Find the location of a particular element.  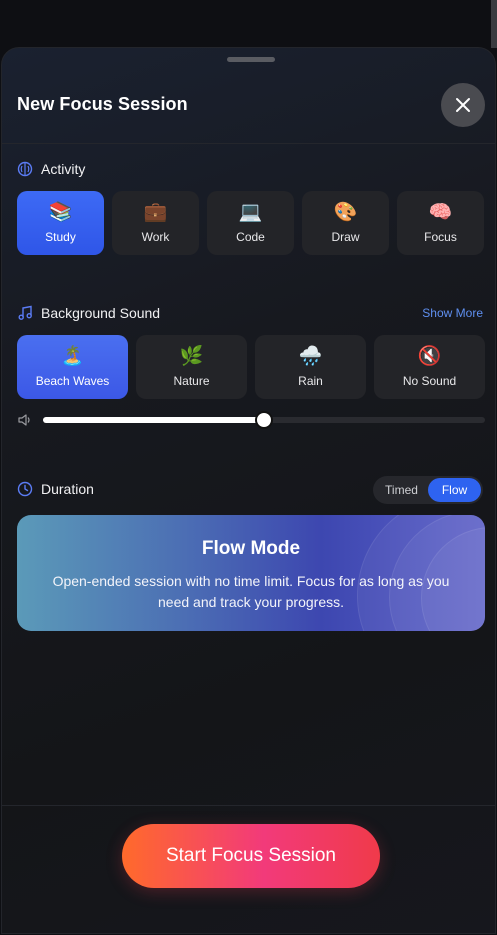

sound-option-no-sound: 🔇 No Sound is located at coordinates (429, 367).